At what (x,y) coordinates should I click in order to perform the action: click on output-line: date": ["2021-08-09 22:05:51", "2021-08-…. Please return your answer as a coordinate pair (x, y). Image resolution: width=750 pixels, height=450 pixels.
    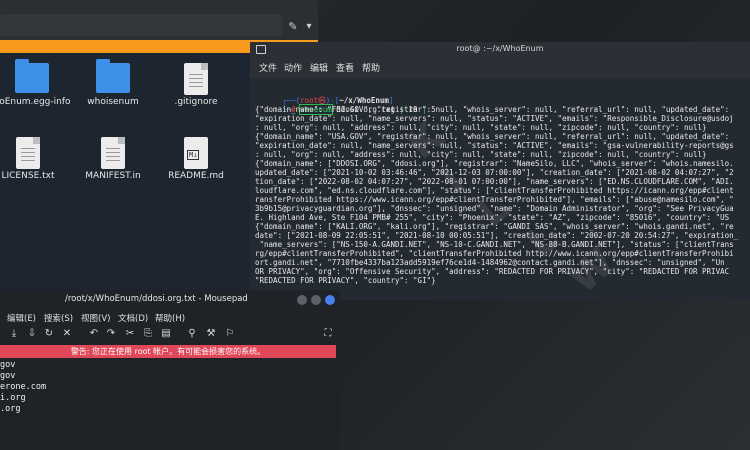
    Looking at the image, I should click on (497, 236).